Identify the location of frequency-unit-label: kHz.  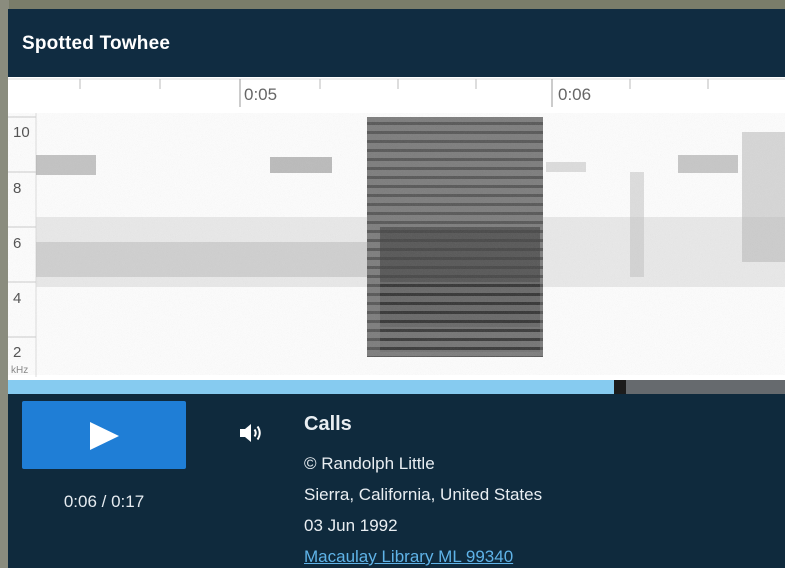
(20, 370).